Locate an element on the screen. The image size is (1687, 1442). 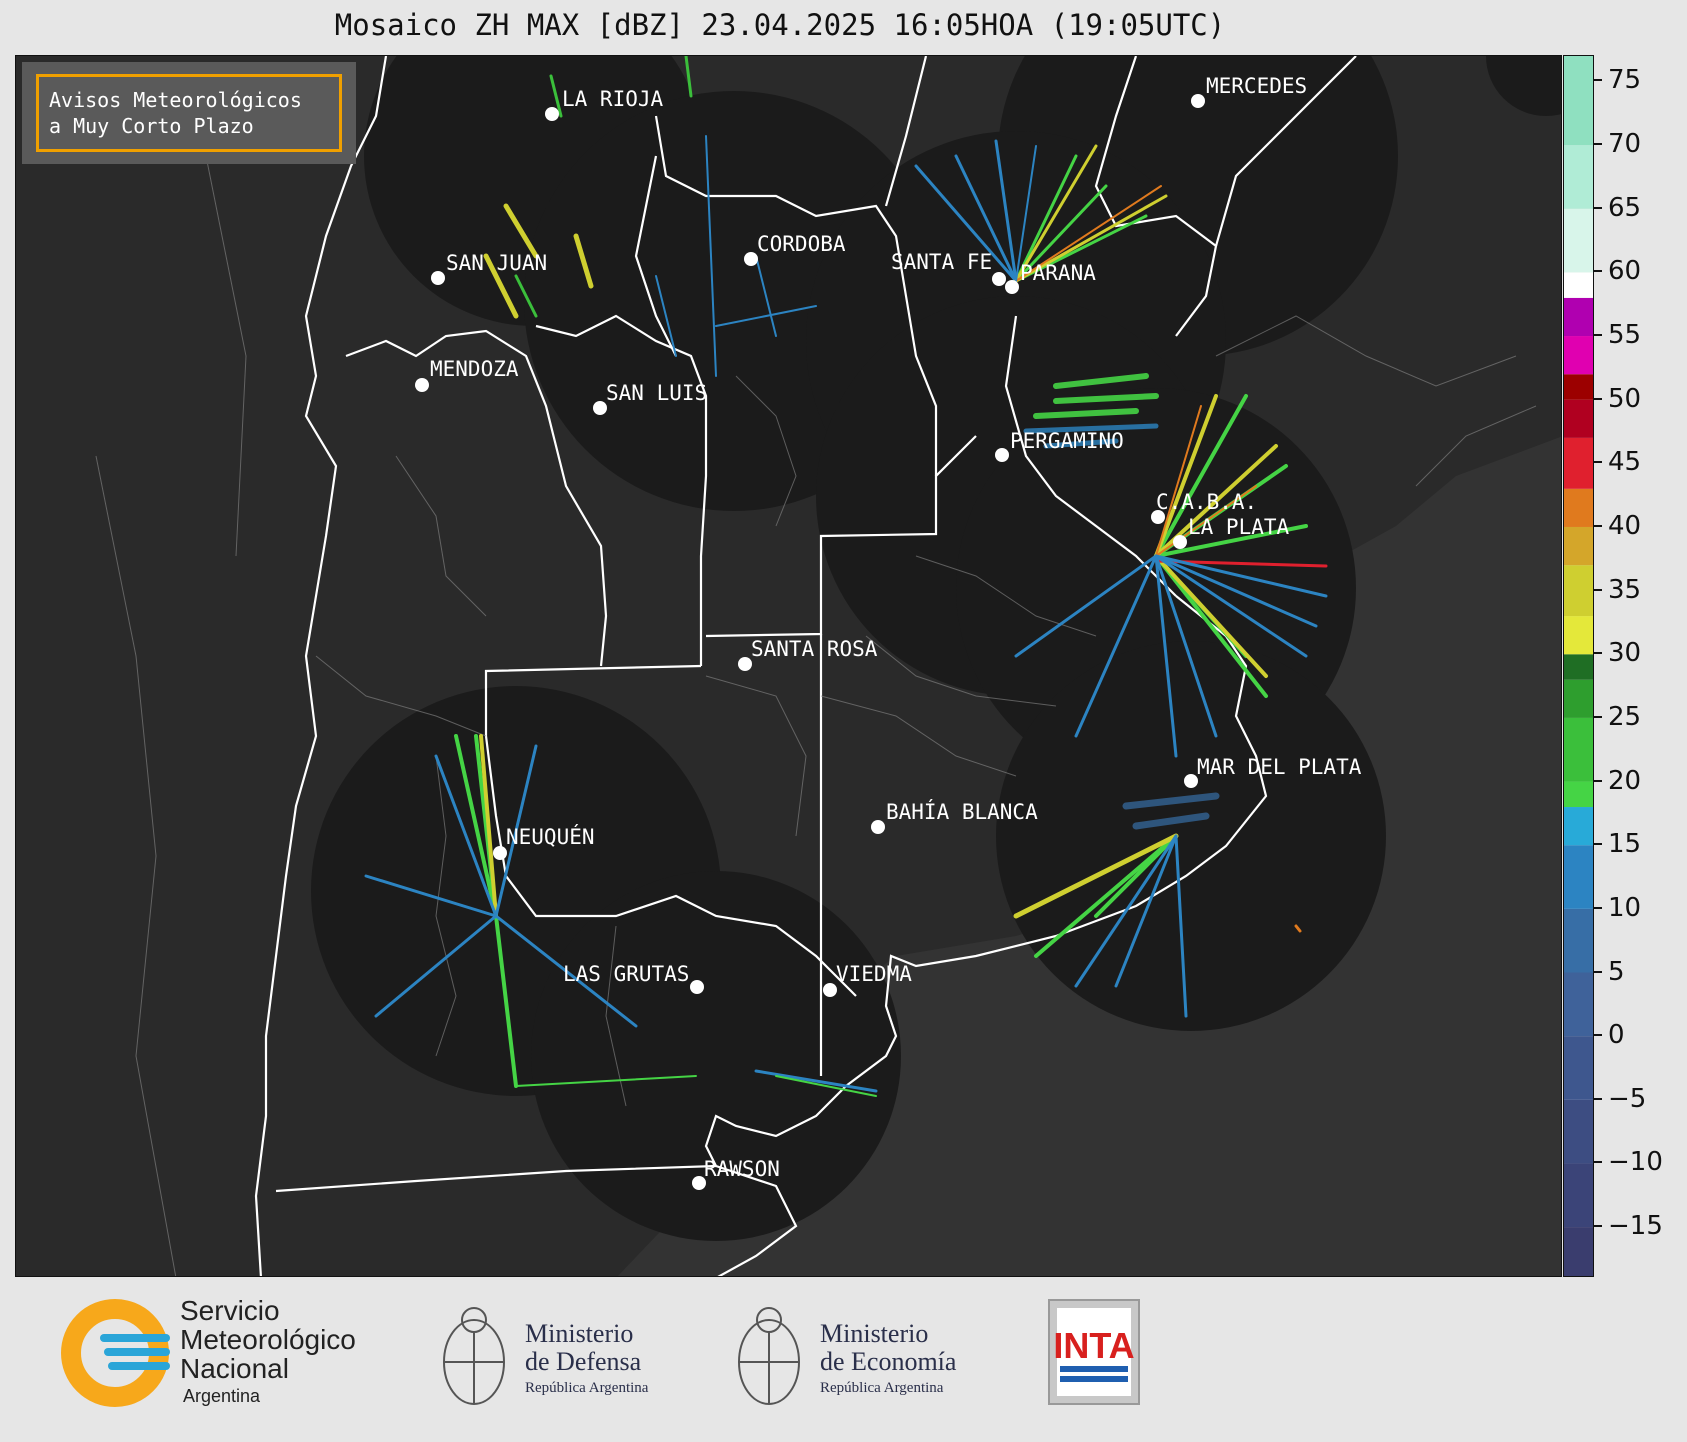
colorbar-tick-label: 55 is located at coordinates (1617, 335).